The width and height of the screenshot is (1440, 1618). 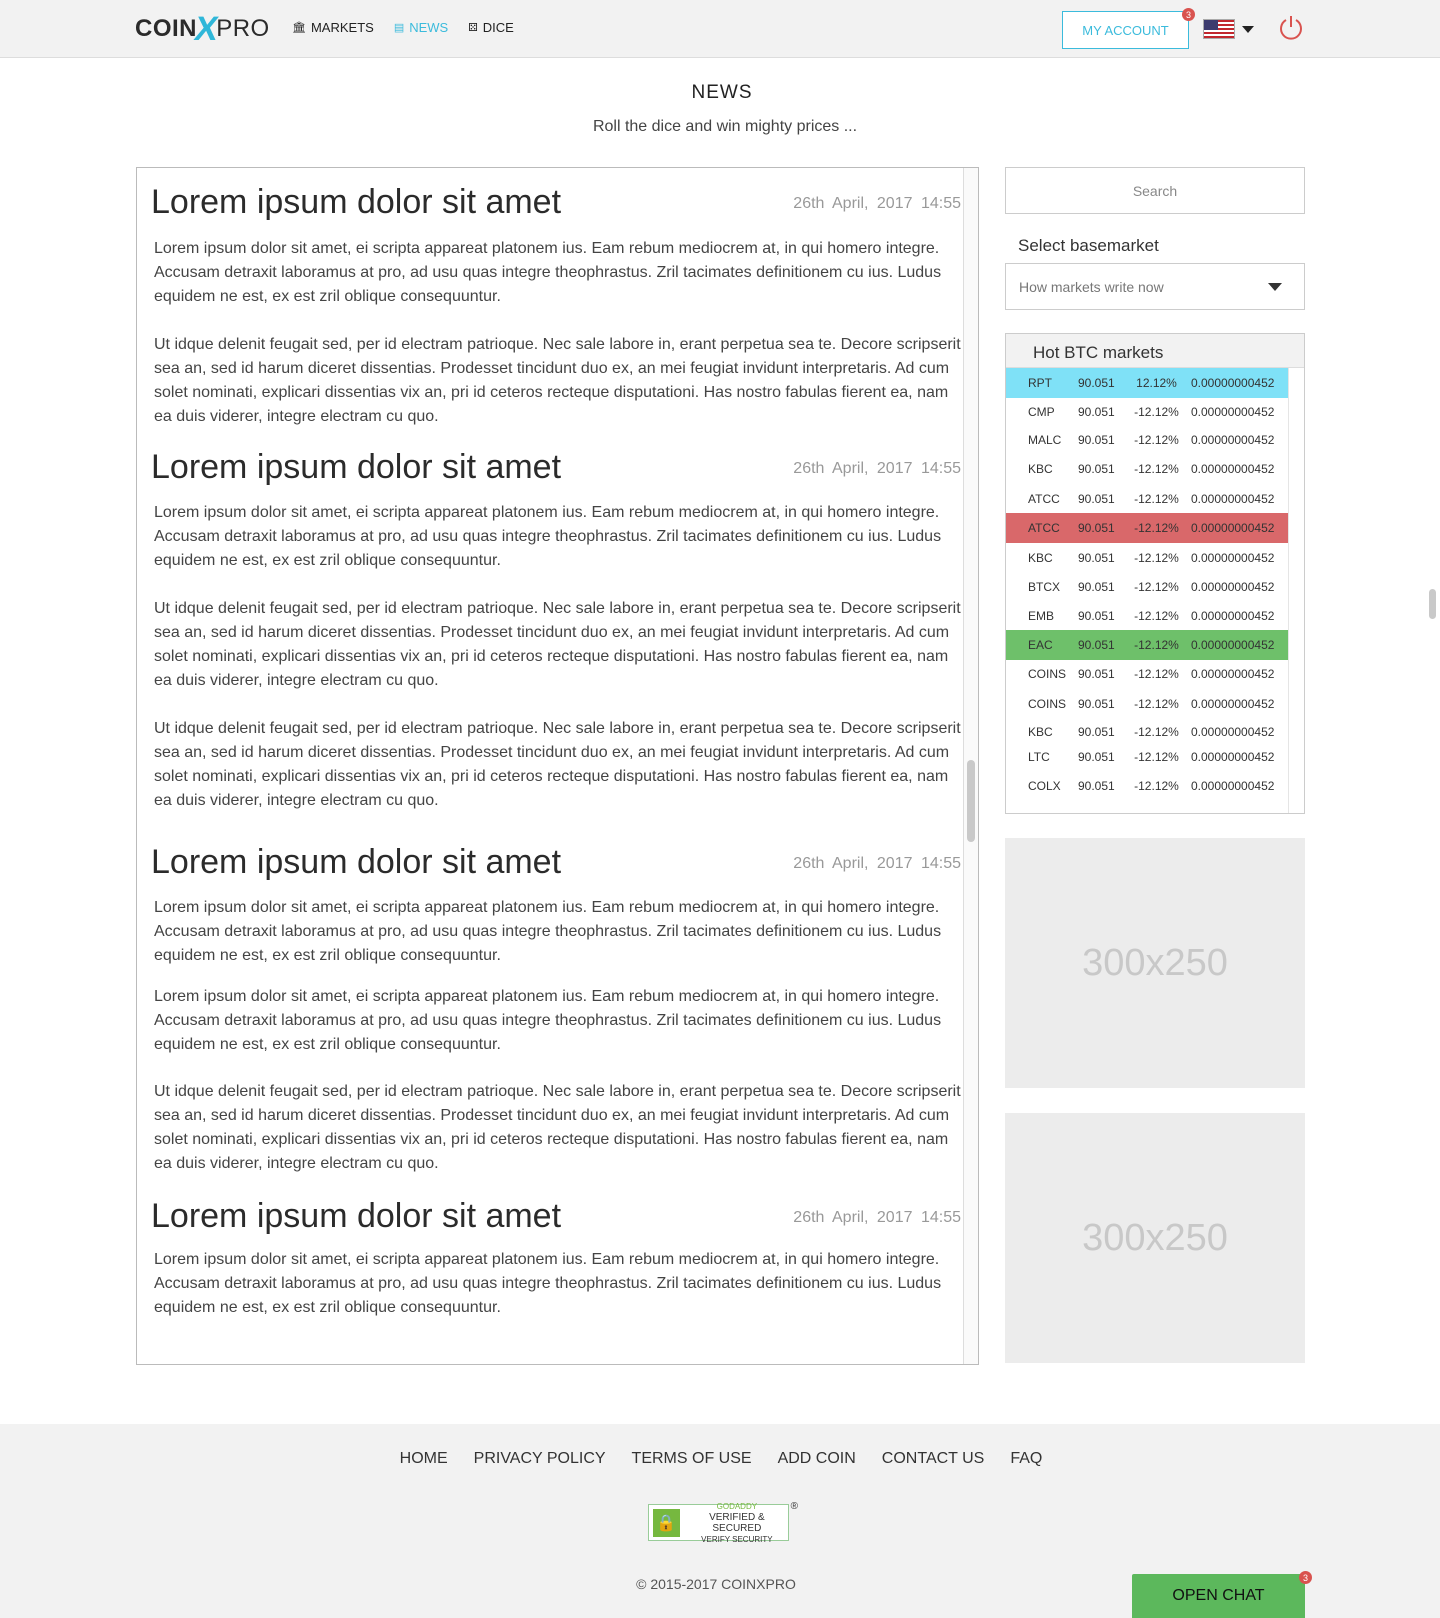 I want to click on main-nav: 🏛 MARKETS ▤ NEWS ⚄ DICE, so click(x=403, y=27).